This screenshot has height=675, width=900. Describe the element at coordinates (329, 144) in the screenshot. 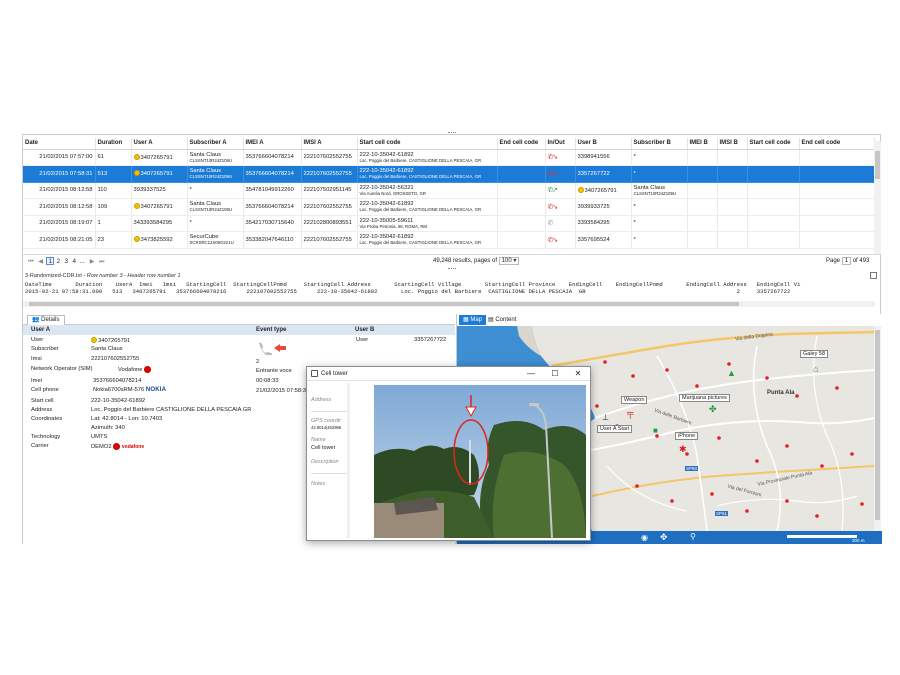

I see `column-header: IMSI A` at that location.